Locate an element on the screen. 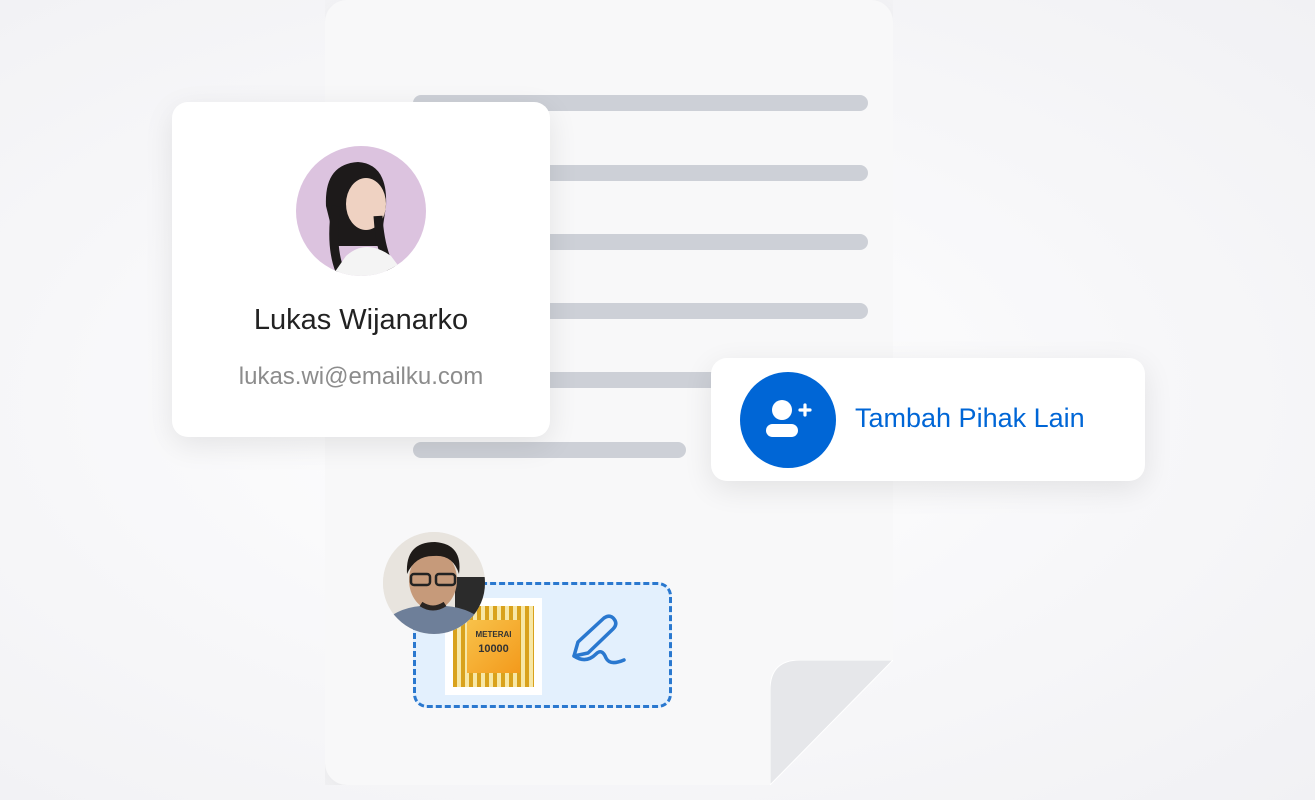 Image resolution: width=1315 pixels, height=800 pixels. add-party-button: Tambah Pihak Lain is located at coordinates (928, 419).